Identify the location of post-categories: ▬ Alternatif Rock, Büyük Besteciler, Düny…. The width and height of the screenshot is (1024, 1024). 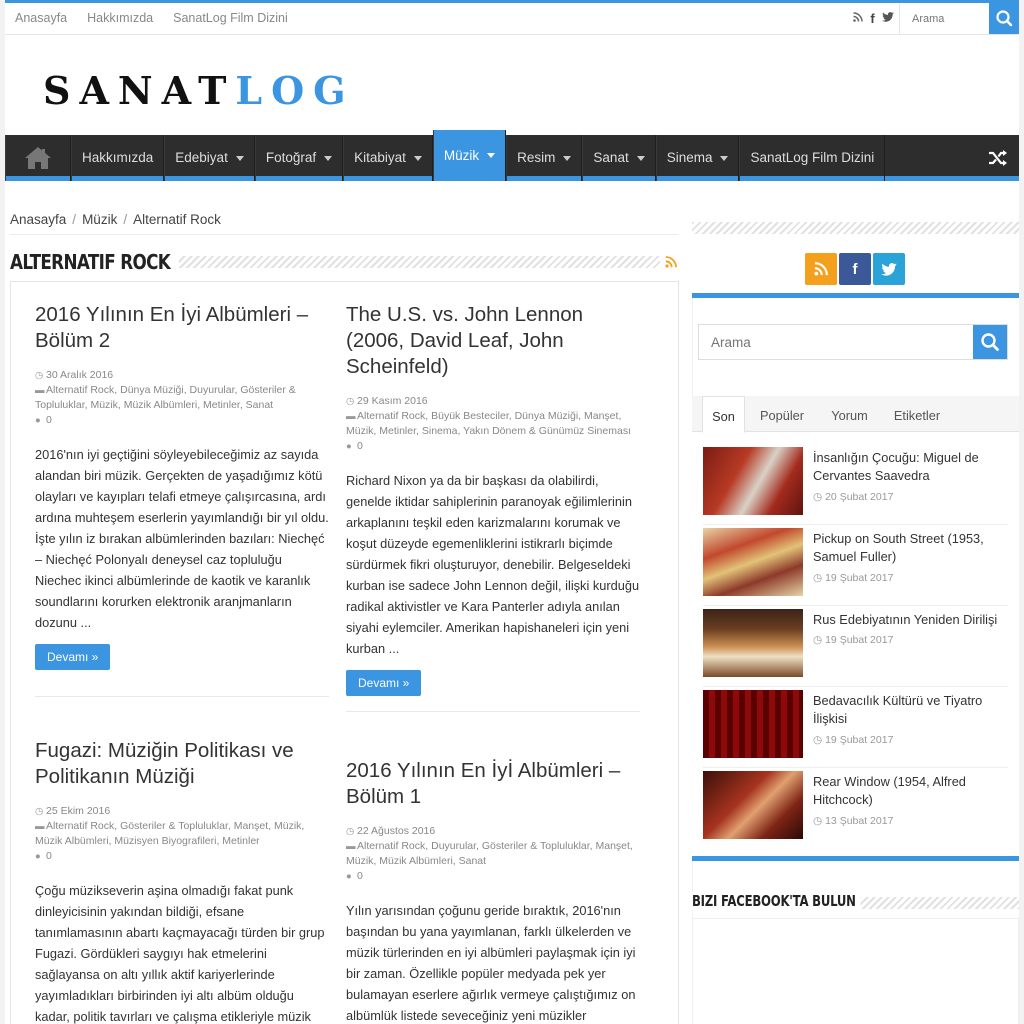
(493, 424).